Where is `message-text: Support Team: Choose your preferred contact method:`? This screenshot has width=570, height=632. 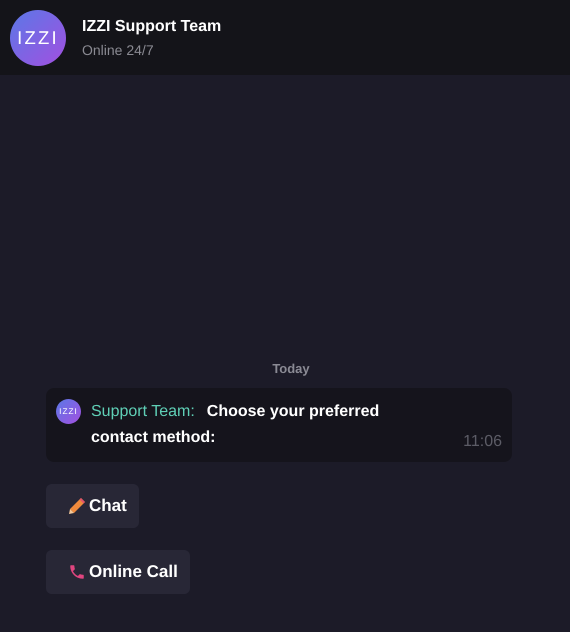 message-text: Support Team: Choose your preferred contact method: is located at coordinates (235, 425).